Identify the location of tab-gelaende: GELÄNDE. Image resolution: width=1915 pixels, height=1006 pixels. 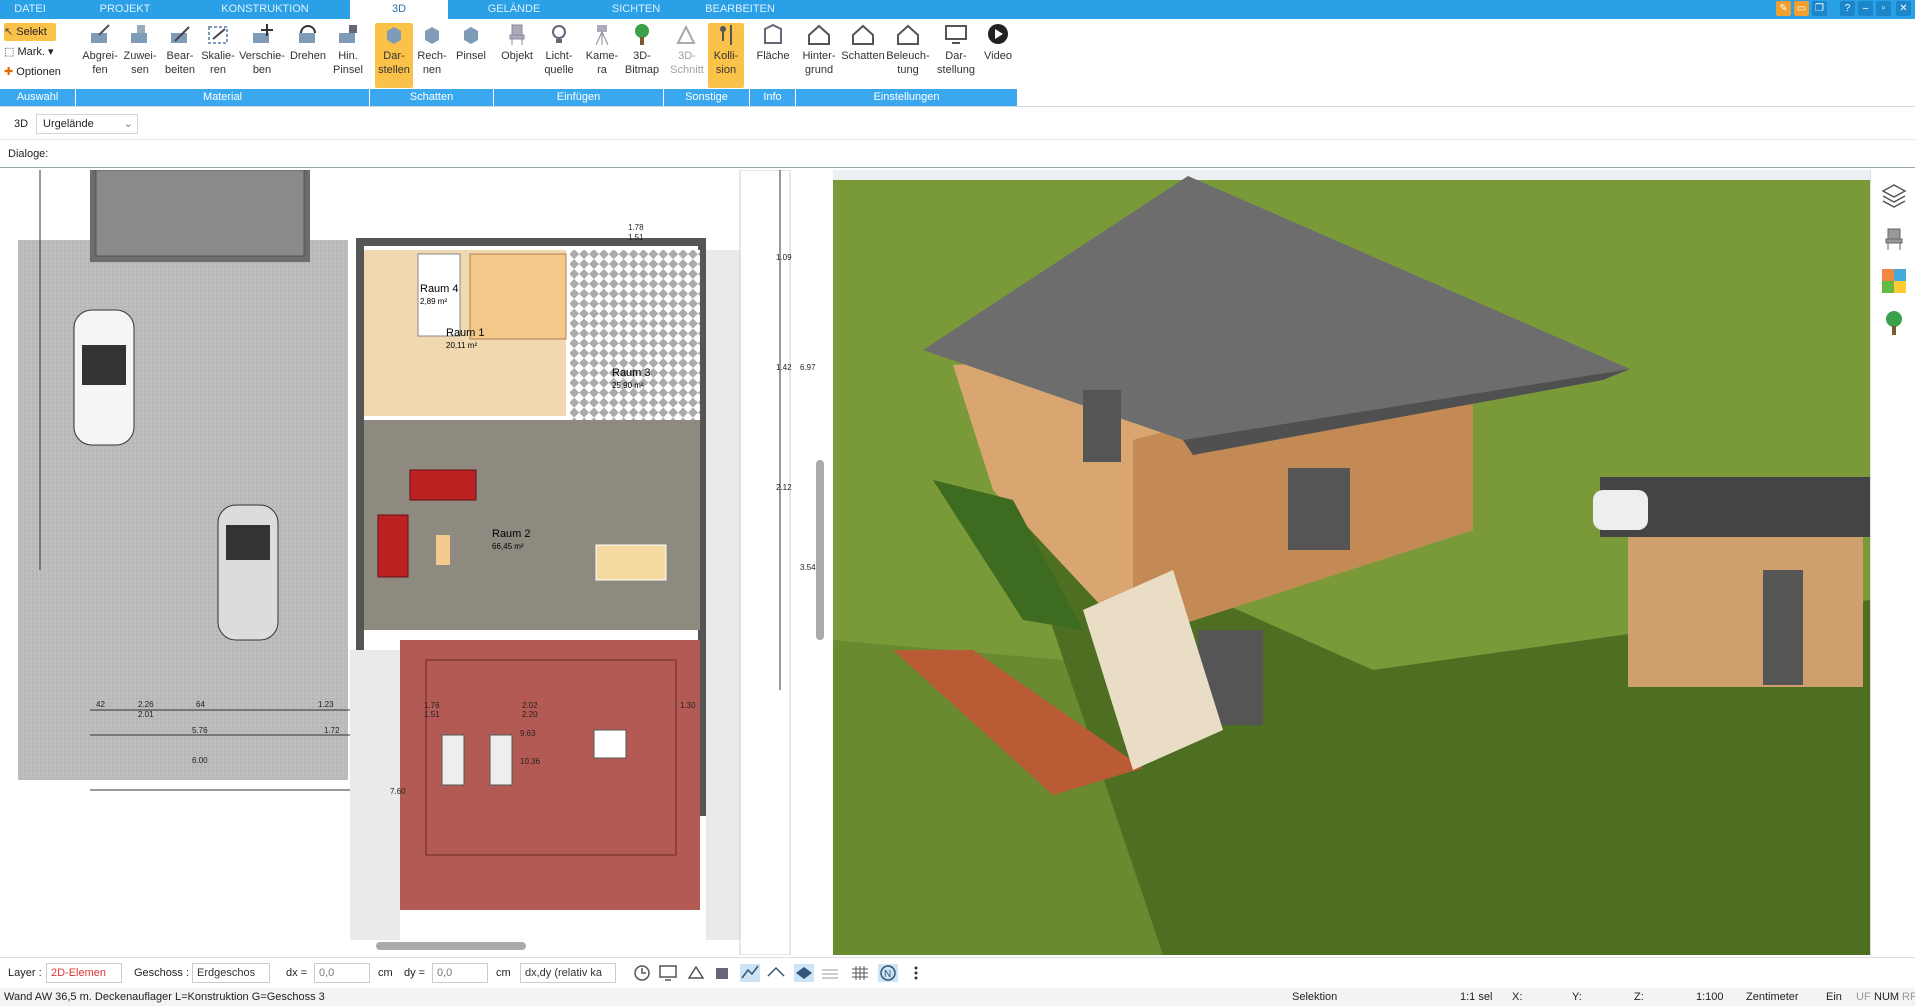
(514, 9).